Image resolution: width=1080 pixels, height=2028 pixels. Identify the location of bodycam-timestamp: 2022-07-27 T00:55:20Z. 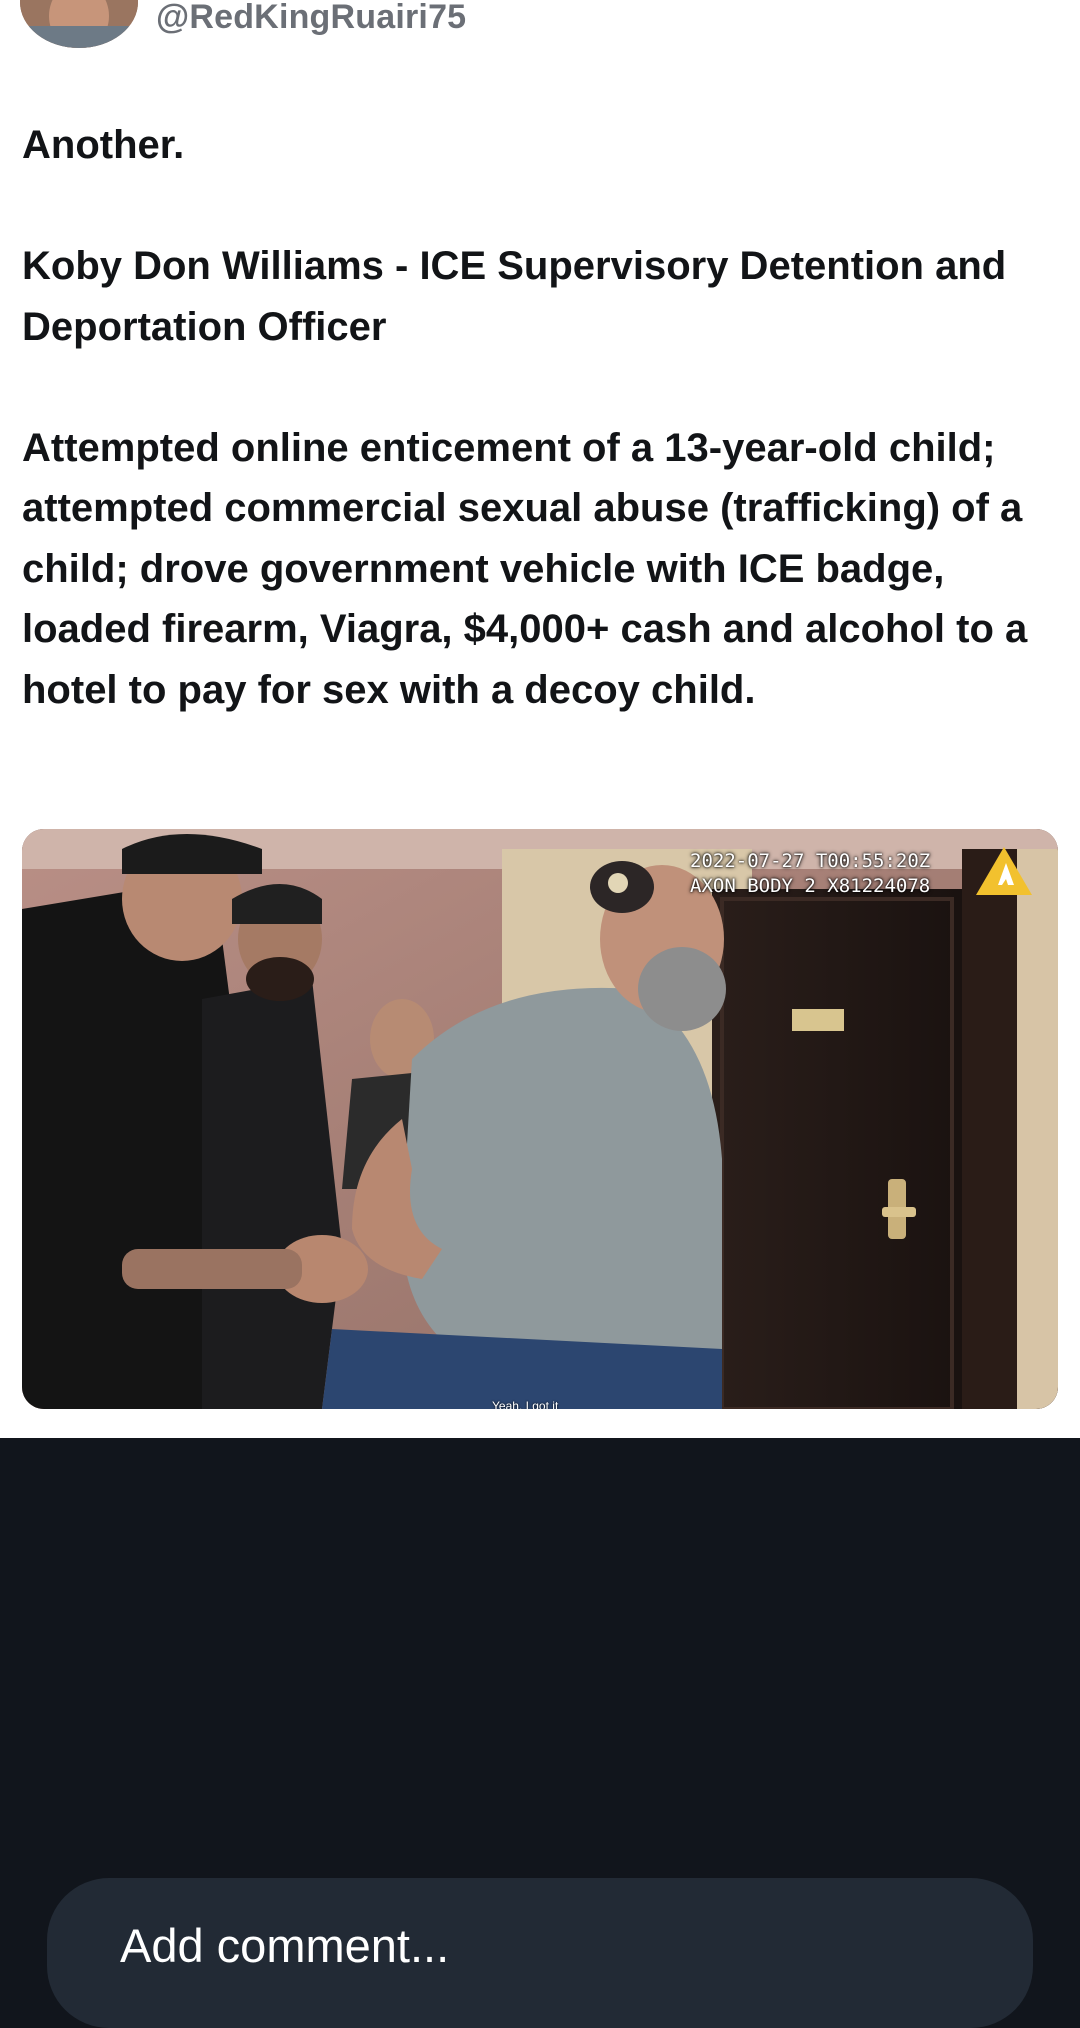
(810, 861).